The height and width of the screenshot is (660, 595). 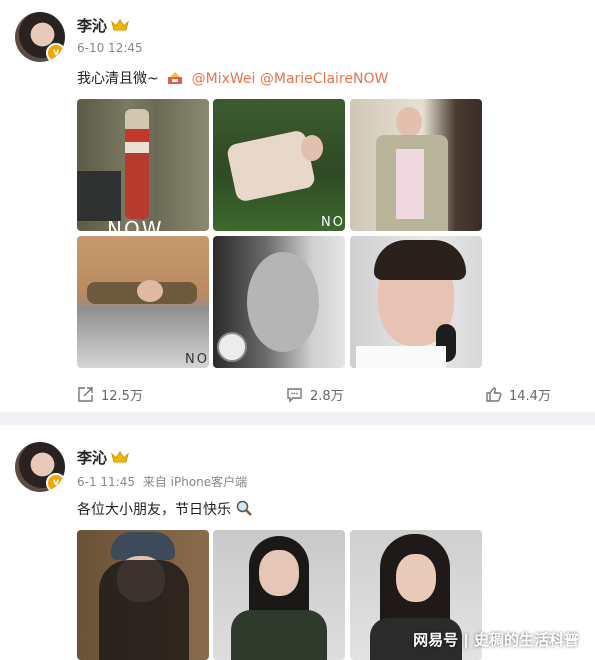 What do you see at coordinates (327, 396) in the screenshot?
I see `comment-count: 2.8万` at bounding box center [327, 396].